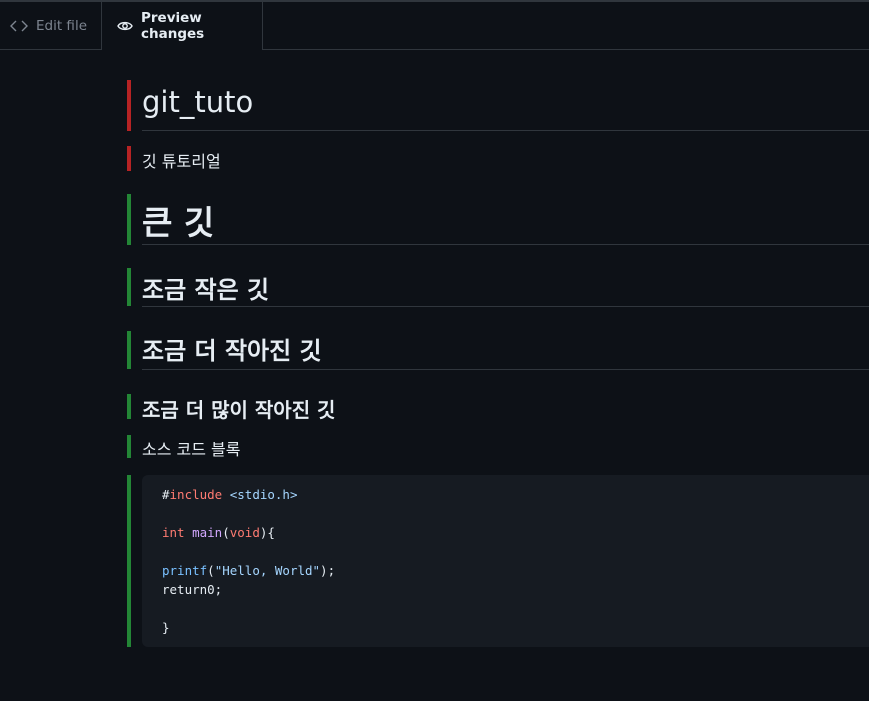 The height and width of the screenshot is (701, 869). What do you see at coordinates (19, 26) in the screenshot?
I see `code-icon` at bounding box center [19, 26].